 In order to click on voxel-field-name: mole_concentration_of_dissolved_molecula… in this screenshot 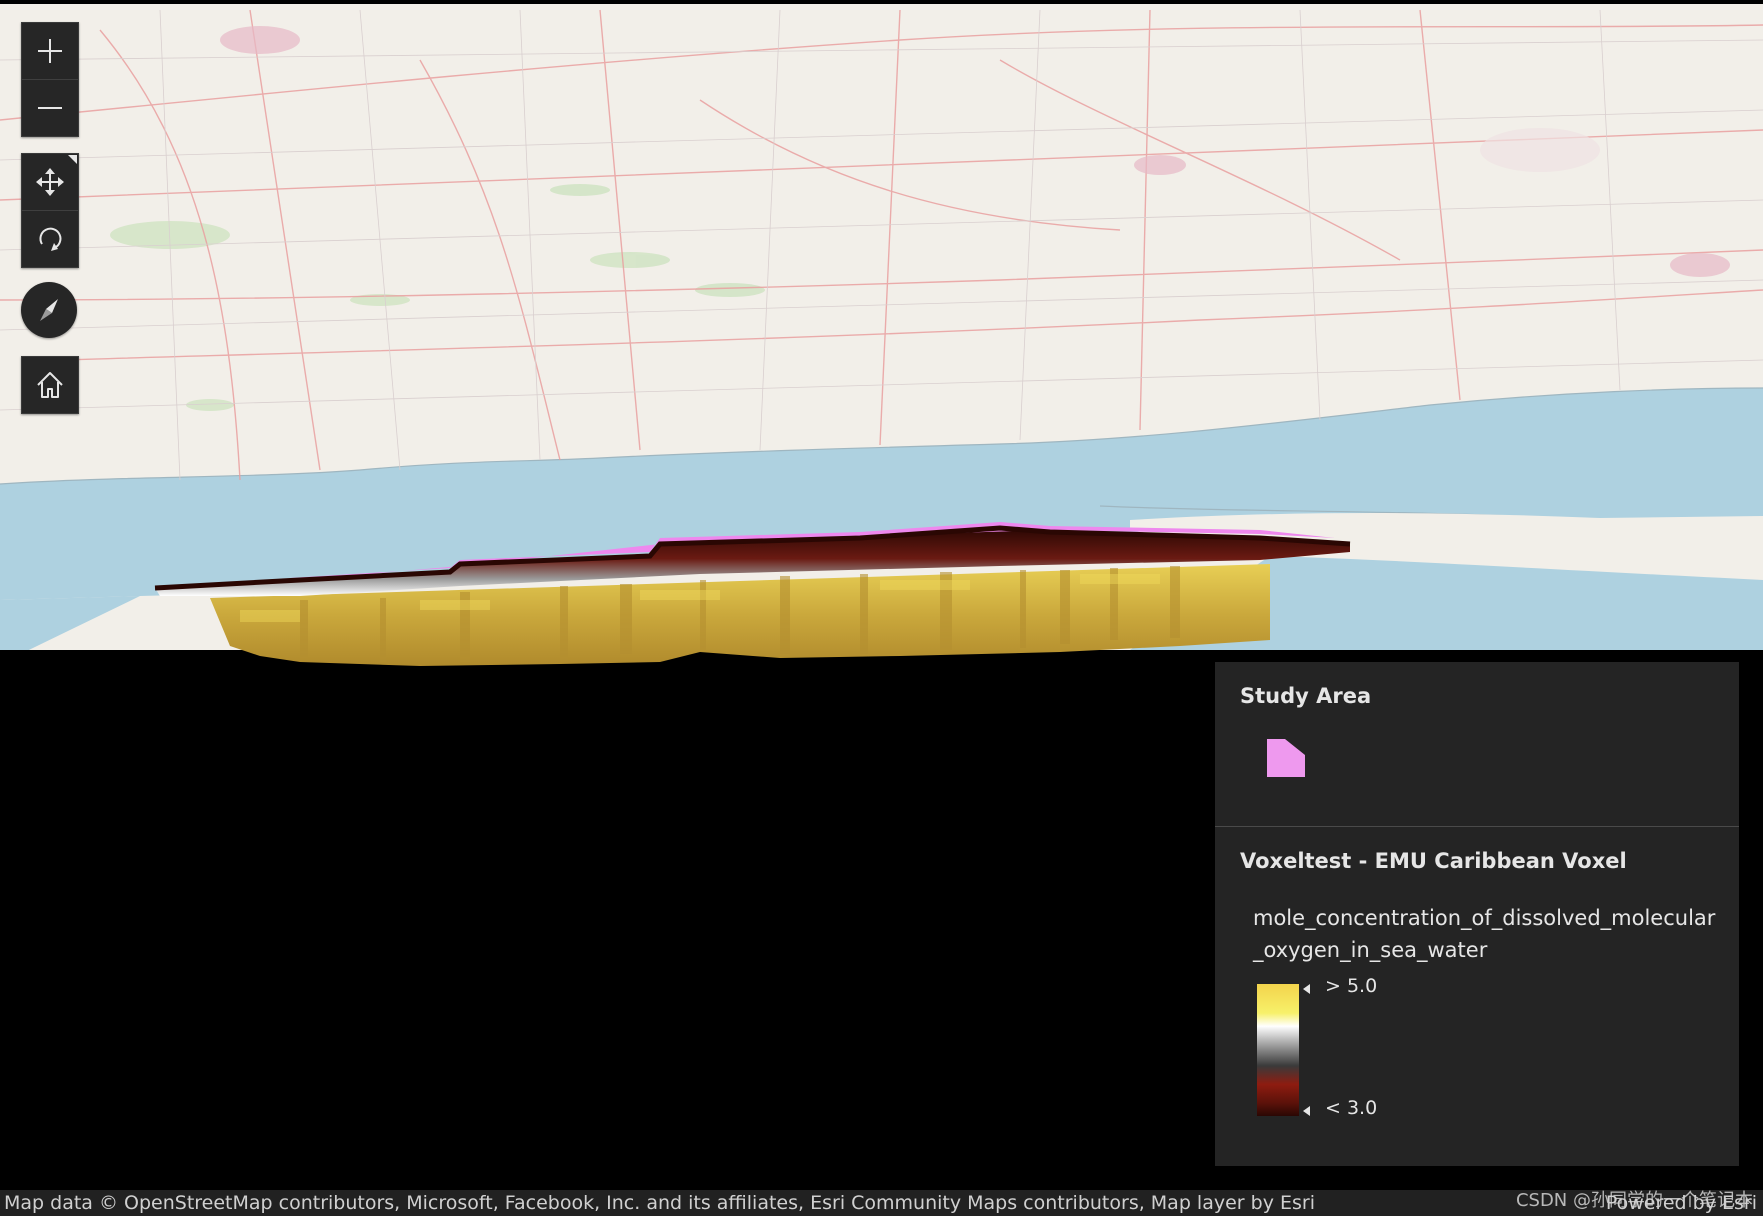, I will do `click(1484, 934)`.